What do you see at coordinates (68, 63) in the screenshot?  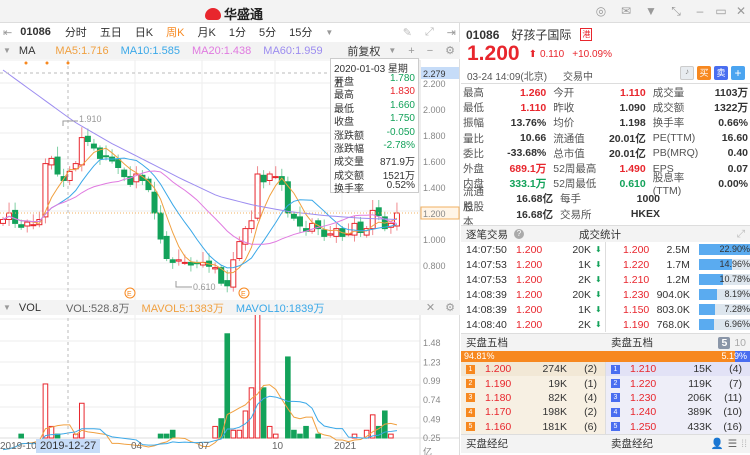 I see `event-dot` at bounding box center [68, 63].